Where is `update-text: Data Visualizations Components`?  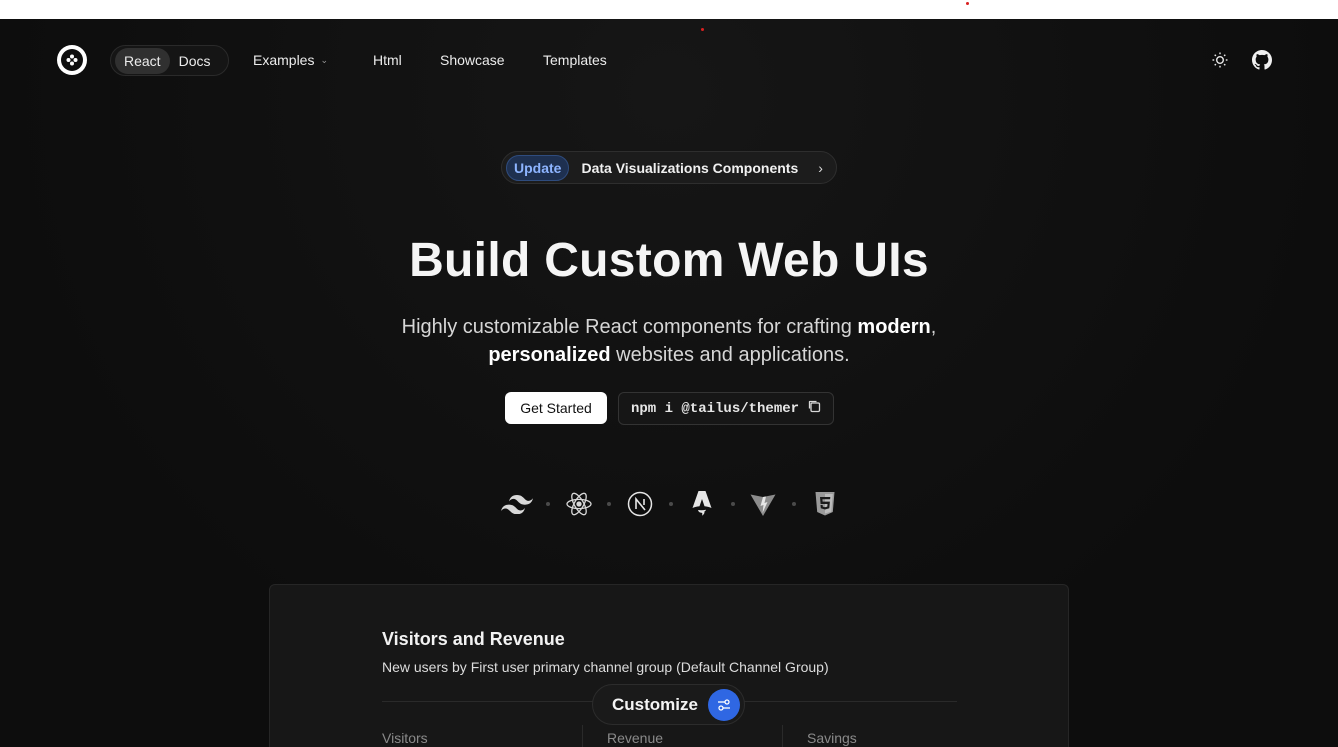
update-text: Data Visualizations Components is located at coordinates (690, 167).